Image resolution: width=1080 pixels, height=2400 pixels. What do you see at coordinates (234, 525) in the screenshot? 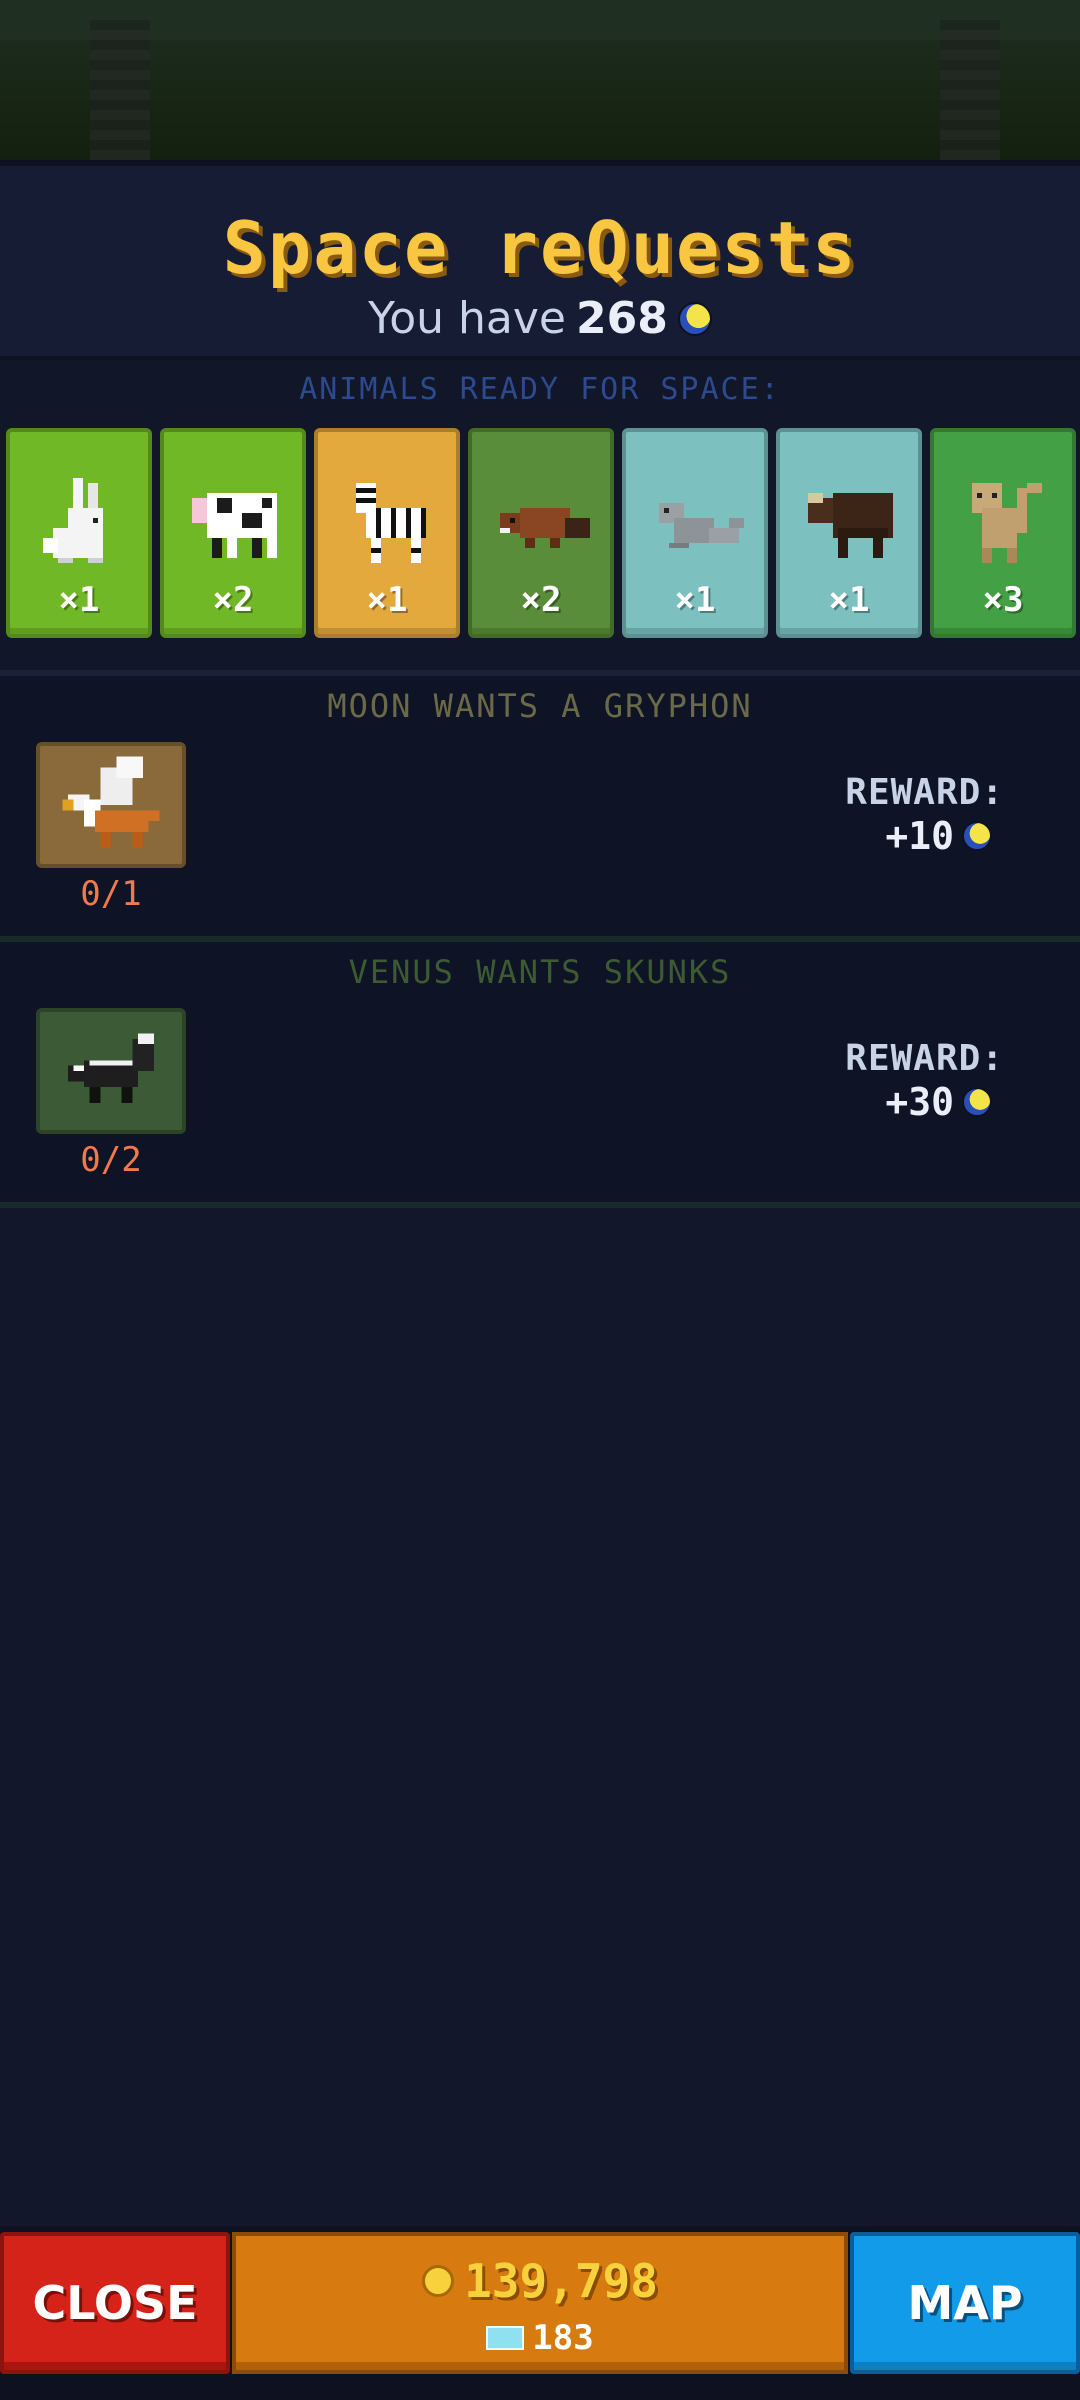
I see `cow-icon` at bounding box center [234, 525].